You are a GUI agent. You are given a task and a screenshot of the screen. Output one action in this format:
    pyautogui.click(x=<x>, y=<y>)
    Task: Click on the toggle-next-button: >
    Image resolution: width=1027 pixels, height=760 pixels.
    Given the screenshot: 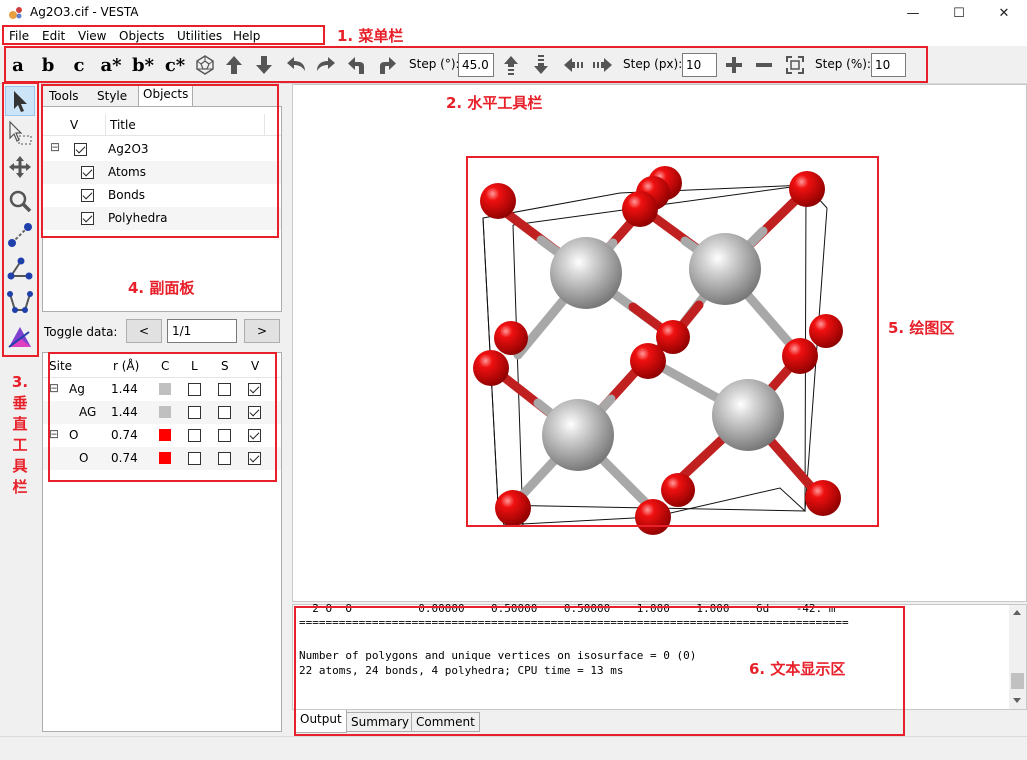 What is the action you would take?
    pyautogui.click(x=262, y=331)
    